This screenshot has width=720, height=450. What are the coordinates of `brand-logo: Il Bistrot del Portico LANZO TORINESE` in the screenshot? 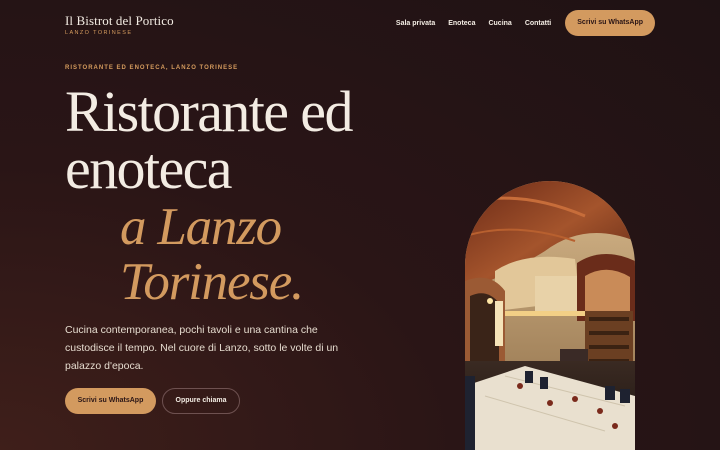 It's located at (119, 24).